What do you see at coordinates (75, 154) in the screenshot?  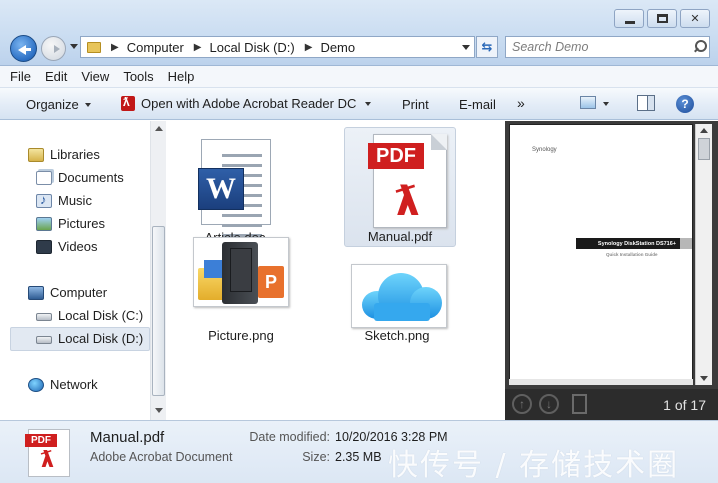 I see `nav-label: Libraries` at bounding box center [75, 154].